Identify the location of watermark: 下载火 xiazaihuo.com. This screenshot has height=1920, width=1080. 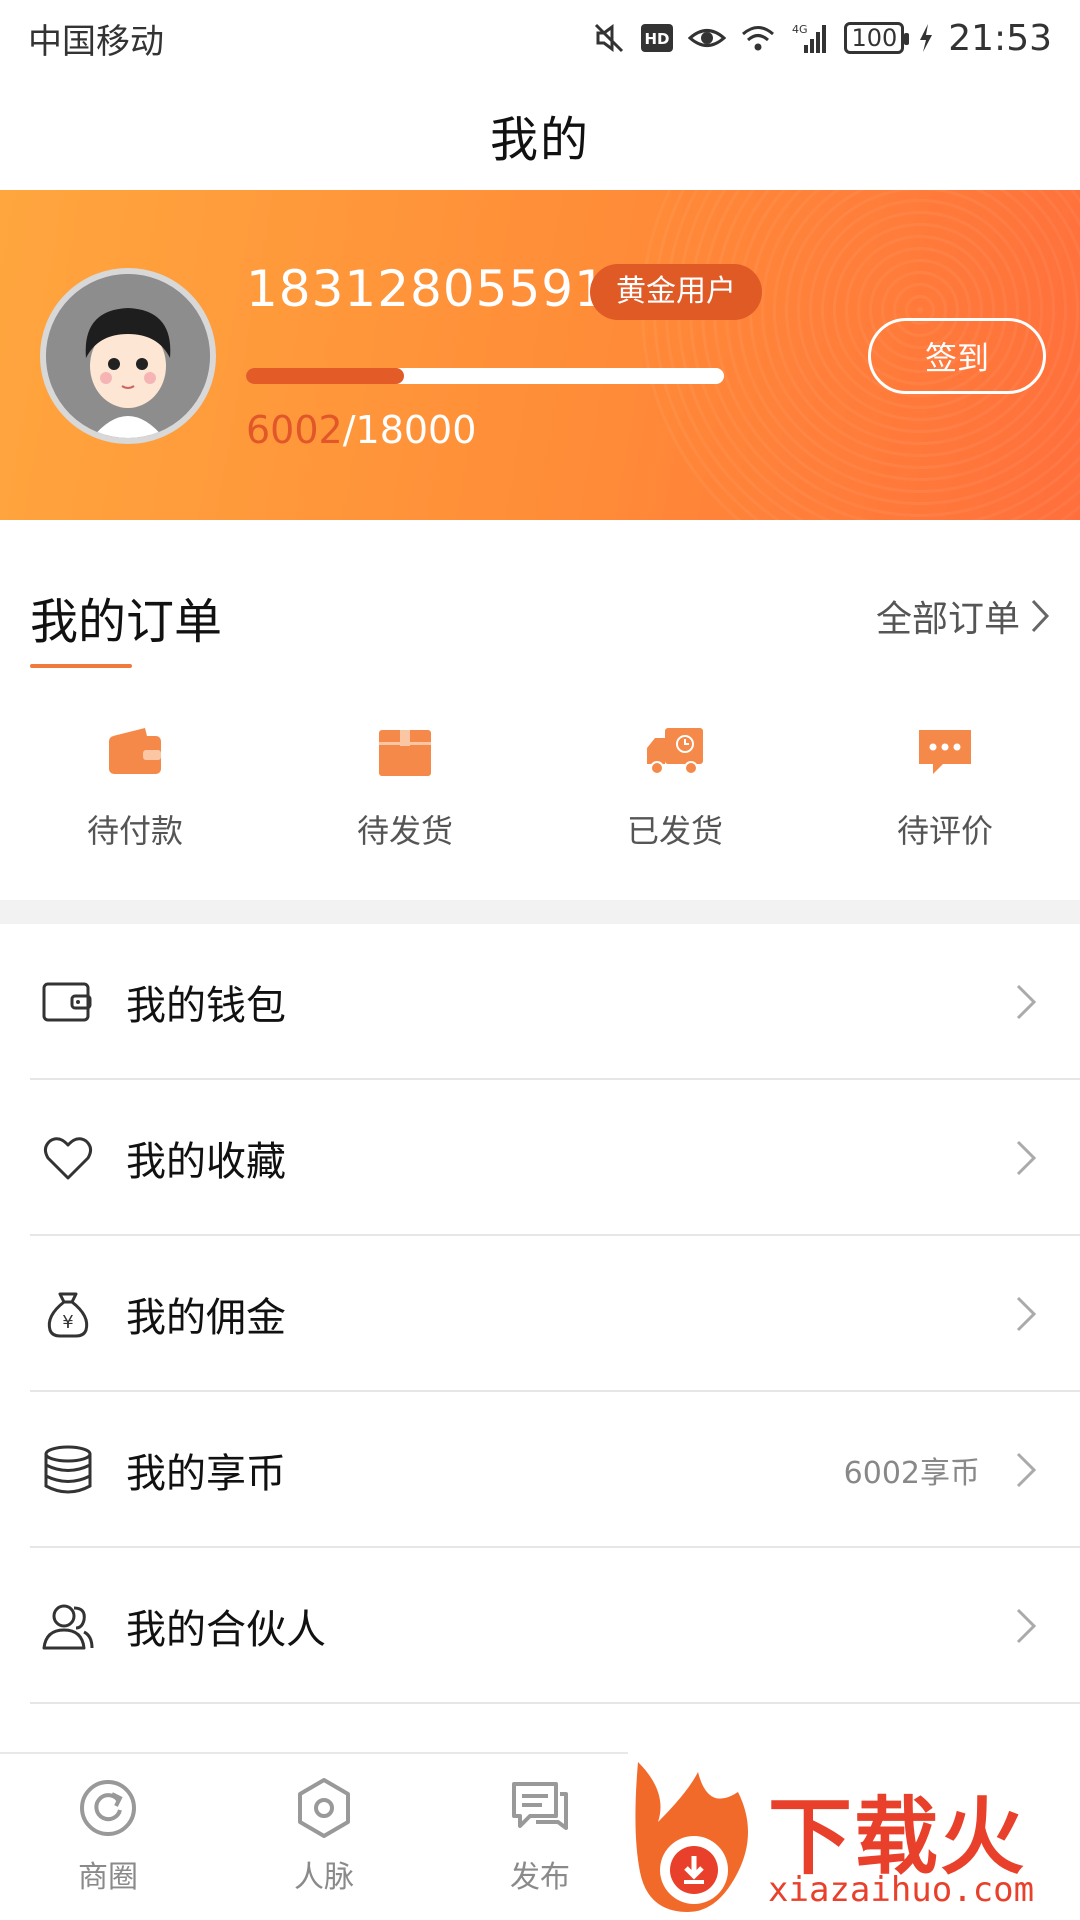
(854, 1836).